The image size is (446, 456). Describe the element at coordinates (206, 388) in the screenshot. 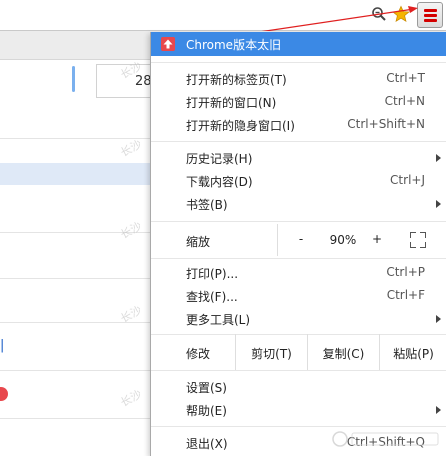

I see `menu-item-label: 设置(S)` at that location.